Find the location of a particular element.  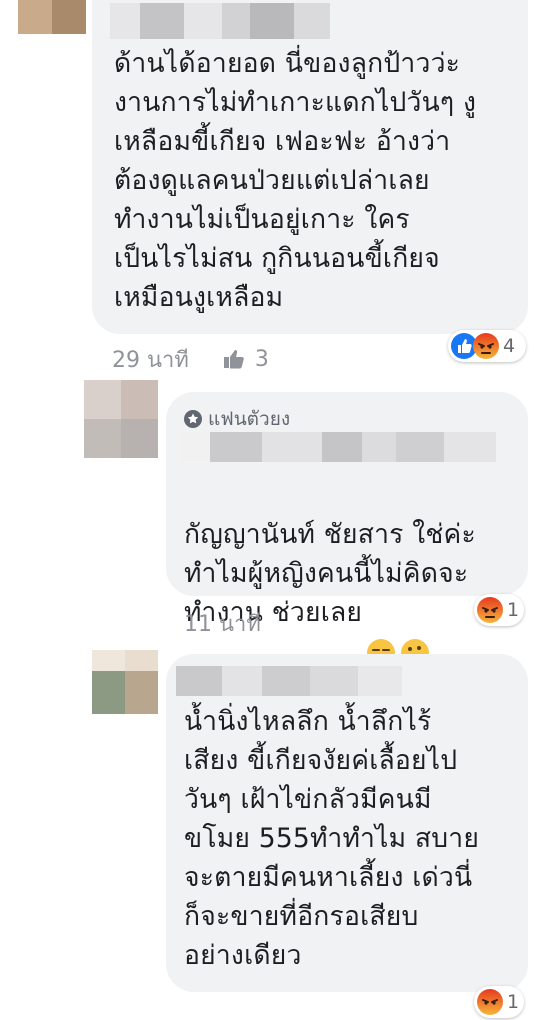

comment-2-reaction-count: 1 is located at coordinates (513, 610).